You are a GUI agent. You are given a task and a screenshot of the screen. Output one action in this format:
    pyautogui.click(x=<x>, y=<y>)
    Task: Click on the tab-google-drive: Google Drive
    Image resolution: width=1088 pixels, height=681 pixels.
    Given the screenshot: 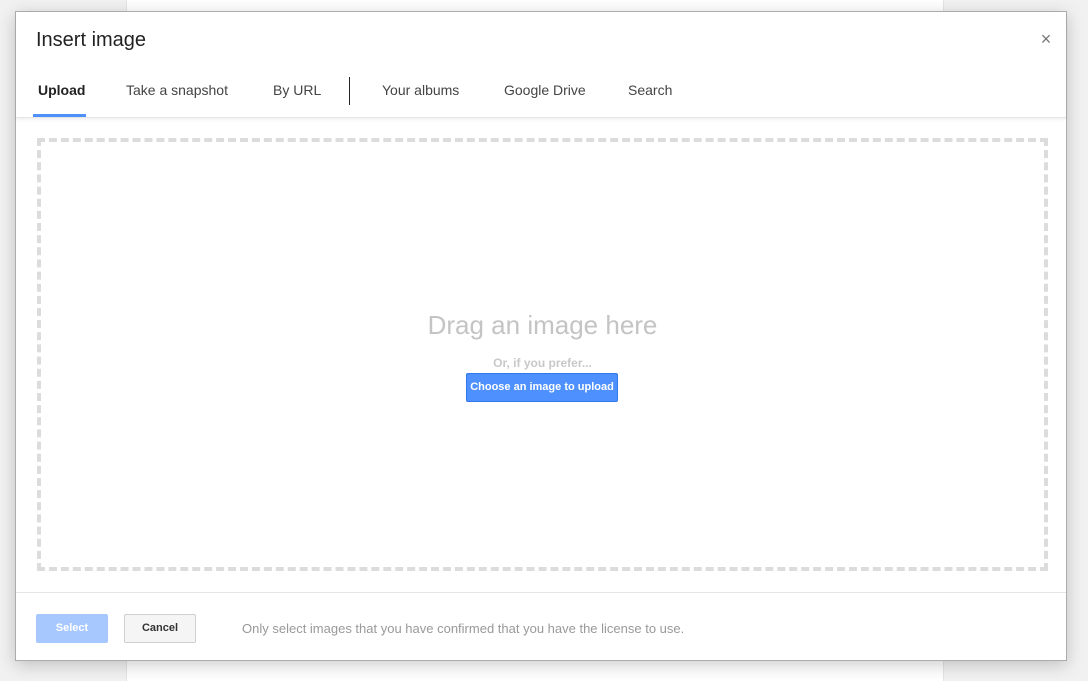 What is the action you would take?
    pyautogui.click(x=545, y=95)
    